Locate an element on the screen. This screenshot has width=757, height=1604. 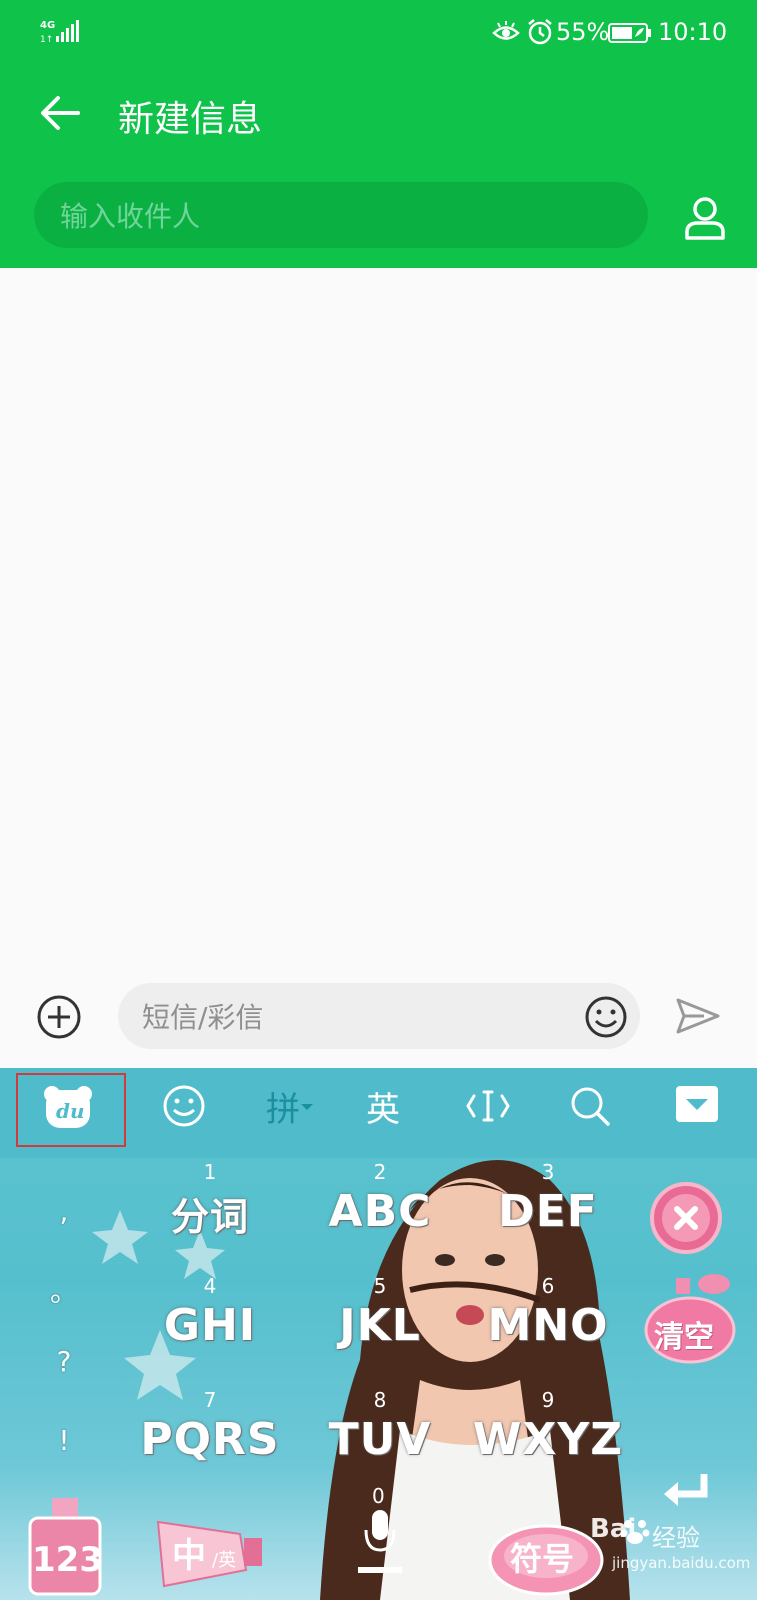
signal-icon: 4G 1↑ is located at coordinates (61, 31).